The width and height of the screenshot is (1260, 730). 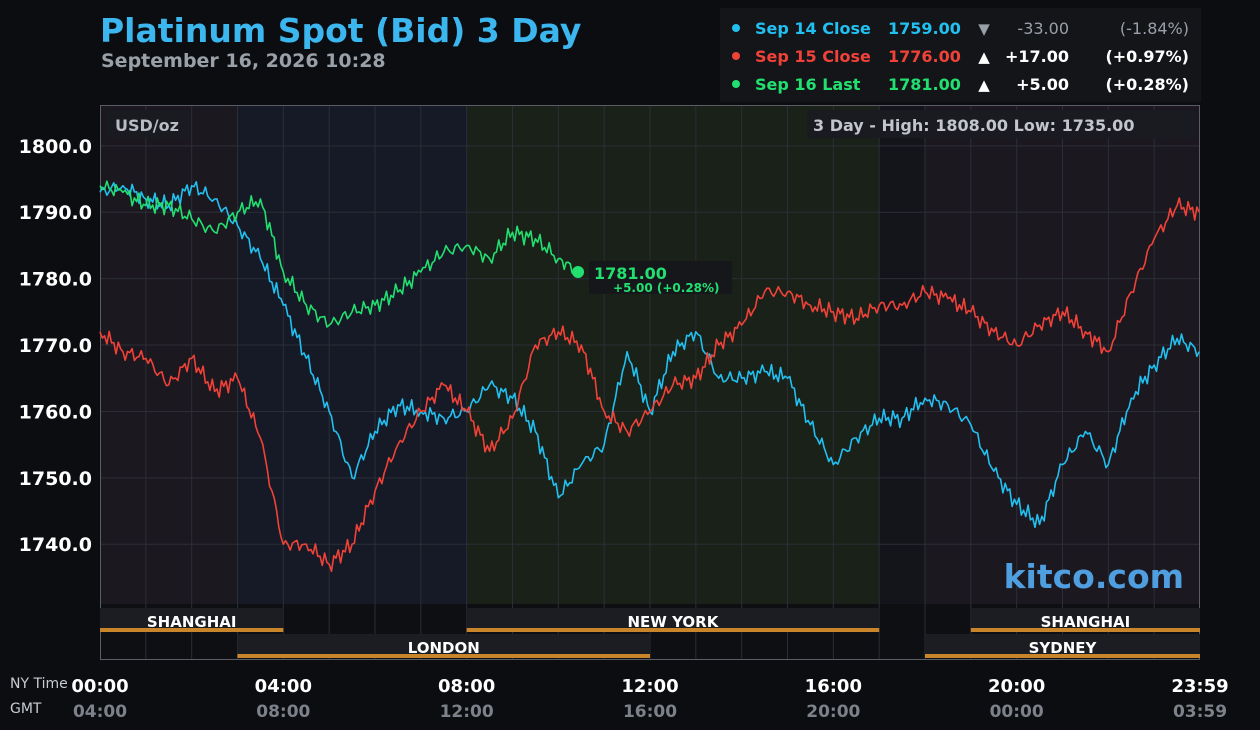 I want to click on session-label: LONDON, so click(x=444, y=648).